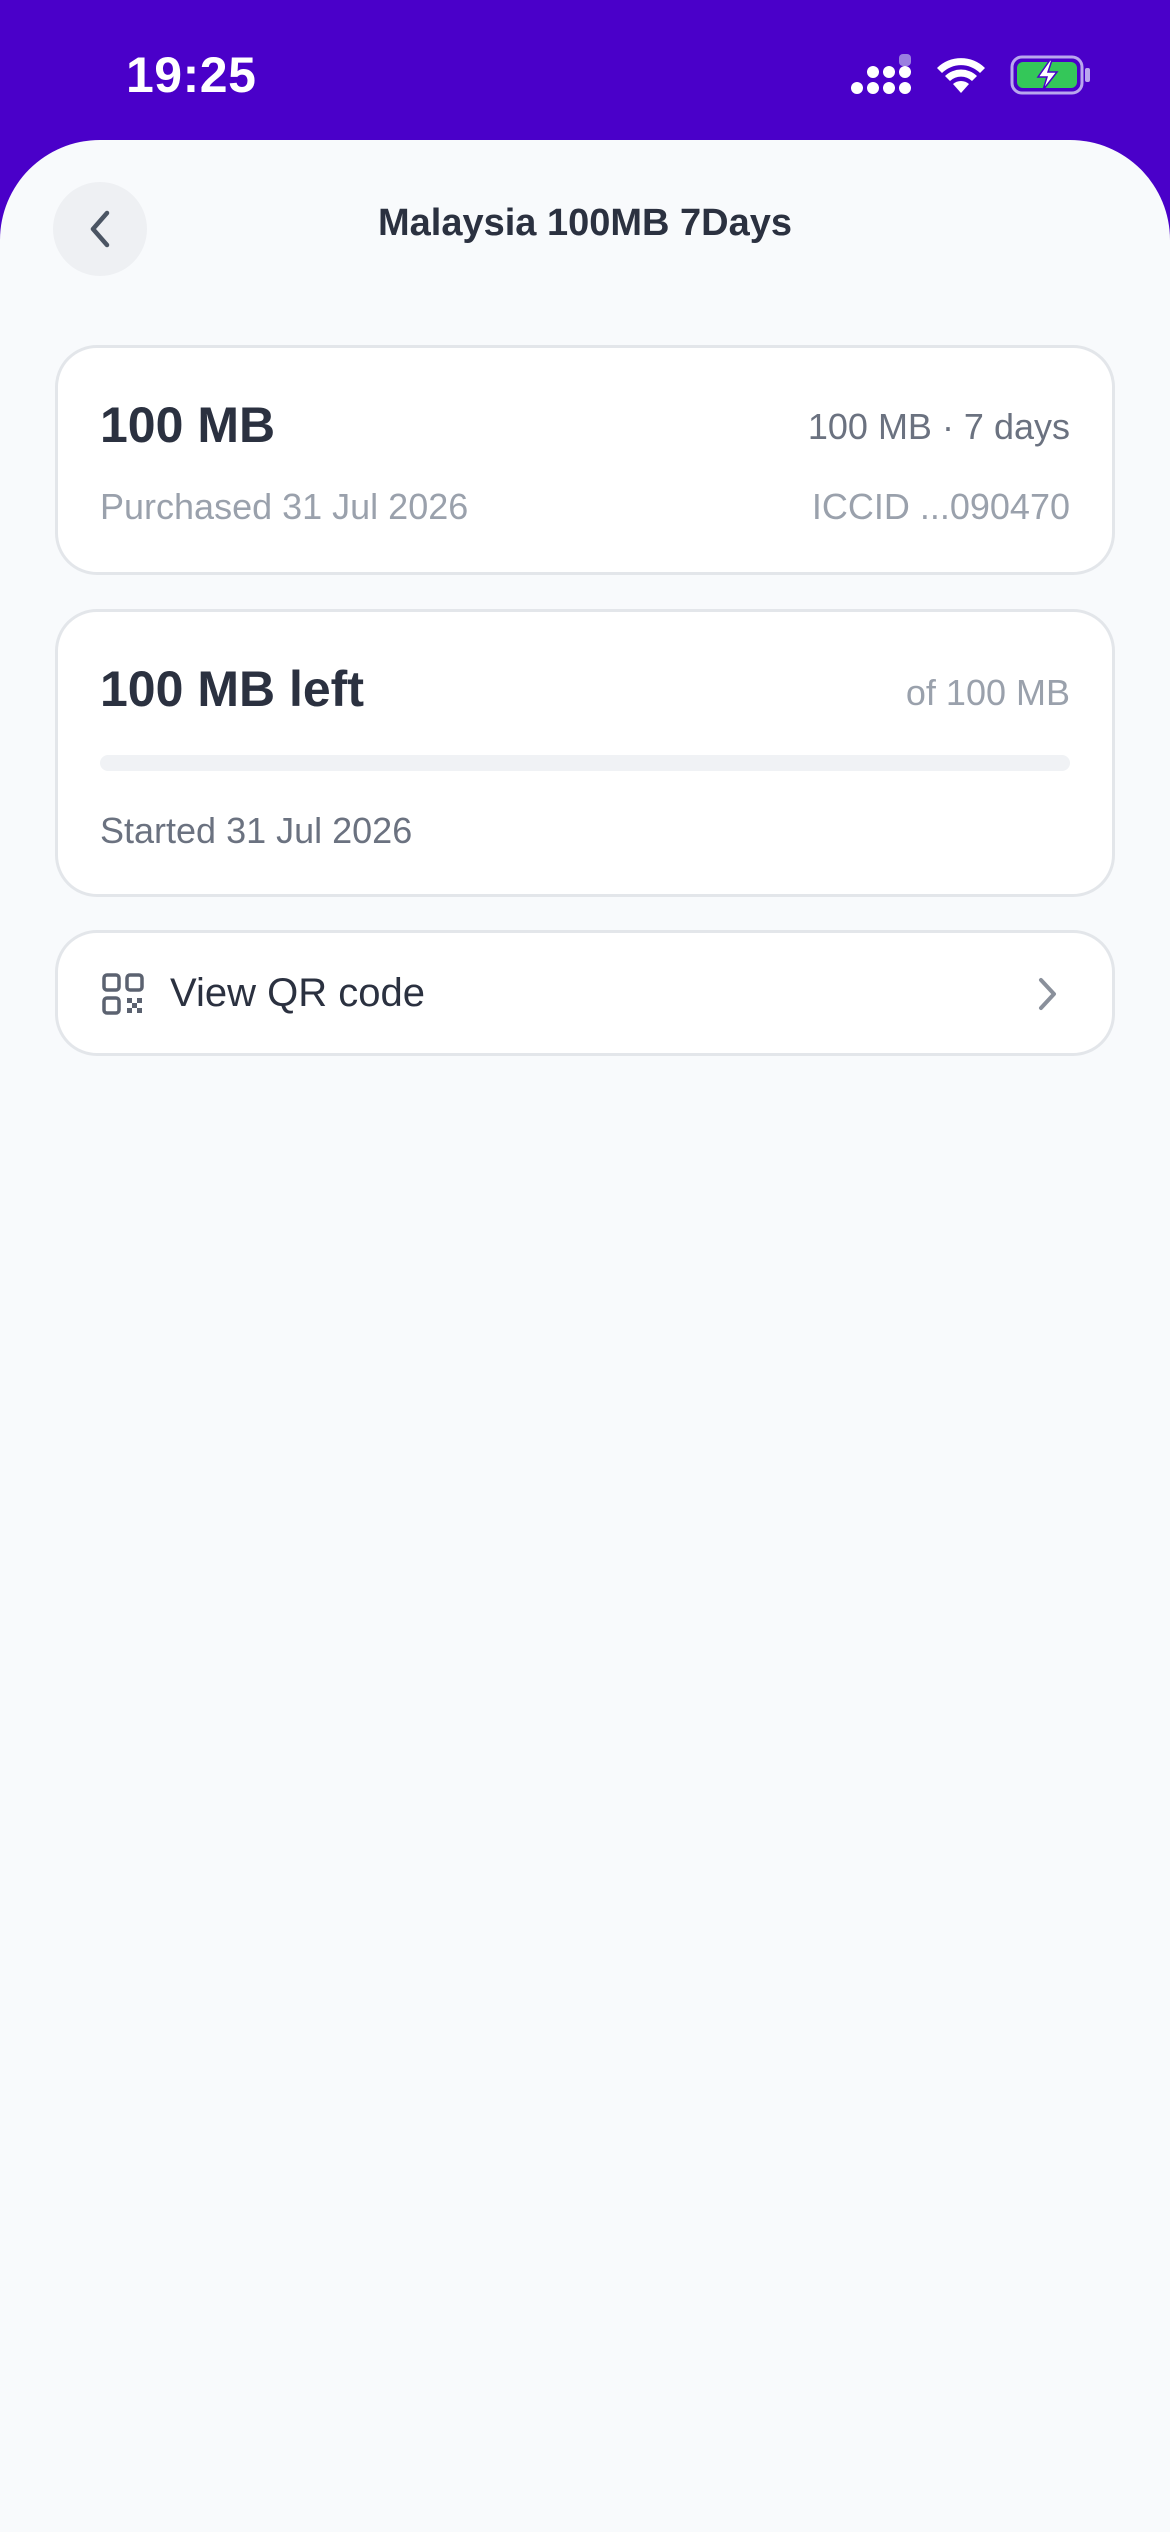  What do you see at coordinates (191, 75) in the screenshot?
I see `status-time: 19:25` at bounding box center [191, 75].